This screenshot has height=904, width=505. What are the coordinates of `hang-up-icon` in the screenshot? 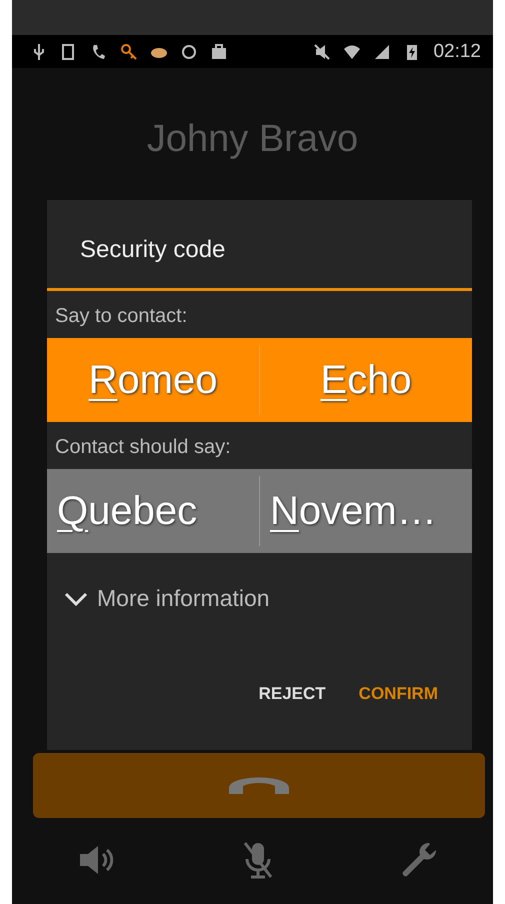 It's located at (259, 785).